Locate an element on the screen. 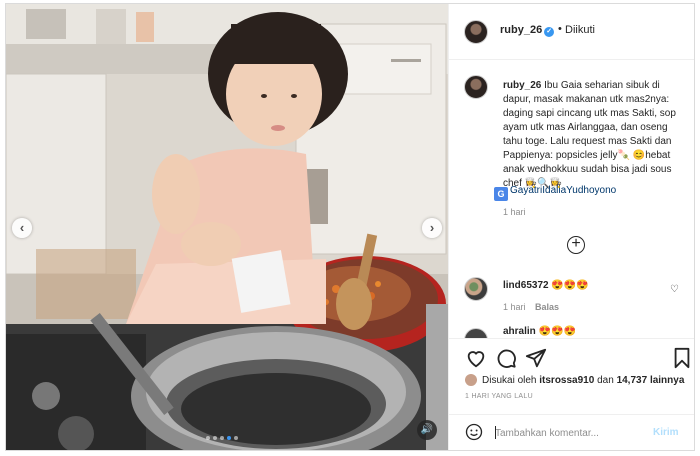 The width and height of the screenshot is (700, 456). bookmark-icon is located at coordinates (682, 358).